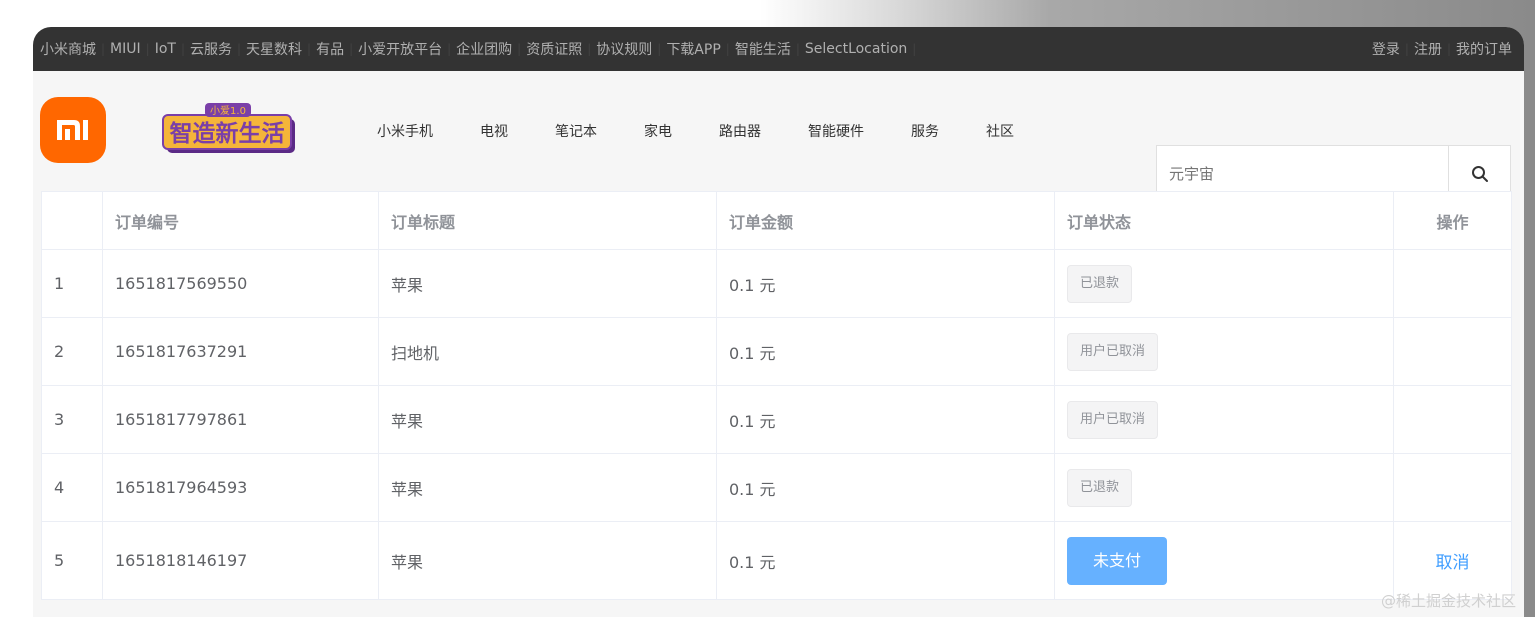 The image size is (1535, 617). Describe the element at coordinates (693, 49) in the screenshot. I see `topbar-link-download-app: 下载APP` at that location.